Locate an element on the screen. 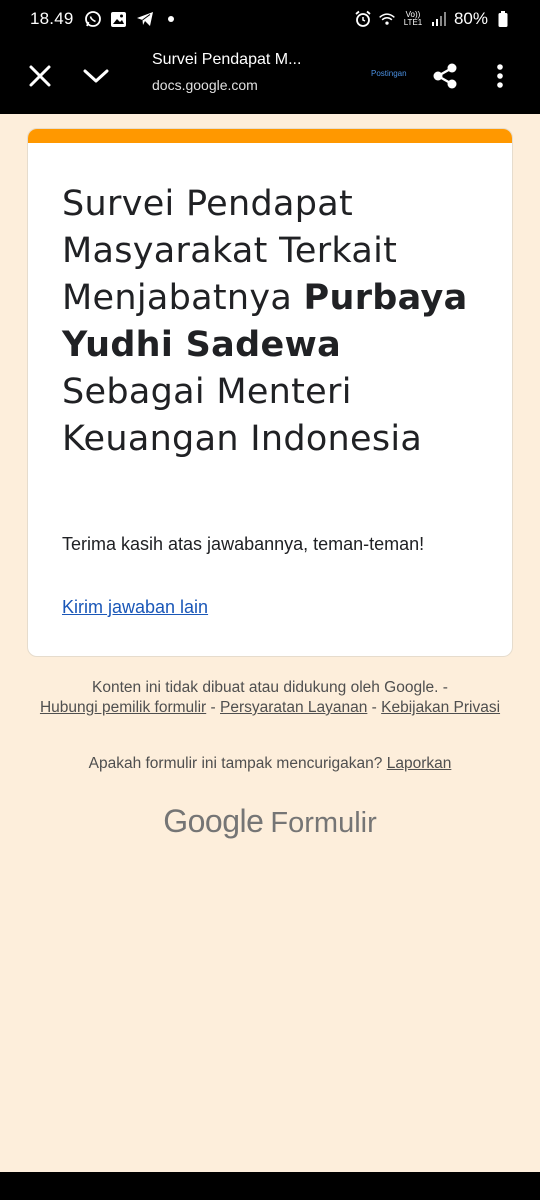 The width and height of the screenshot is (540, 1200). suspicious-text: Apakah formulir ini tampak mencurigakan? is located at coordinates (235, 763).